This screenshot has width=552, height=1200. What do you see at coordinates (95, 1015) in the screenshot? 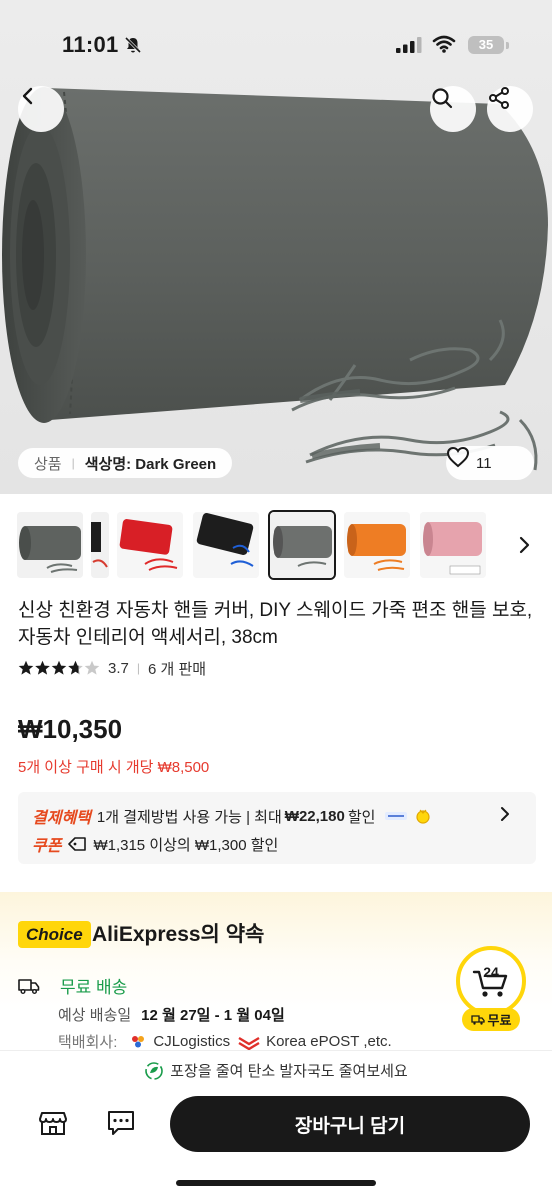
I see `eta-label: 예상 배송일` at bounding box center [95, 1015].